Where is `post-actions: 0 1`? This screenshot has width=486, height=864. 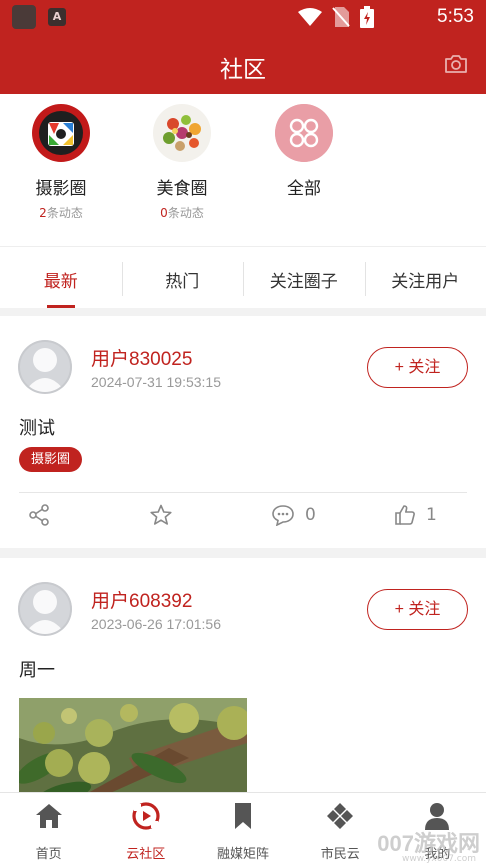 post-actions: 0 1 is located at coordinates (243, 522).